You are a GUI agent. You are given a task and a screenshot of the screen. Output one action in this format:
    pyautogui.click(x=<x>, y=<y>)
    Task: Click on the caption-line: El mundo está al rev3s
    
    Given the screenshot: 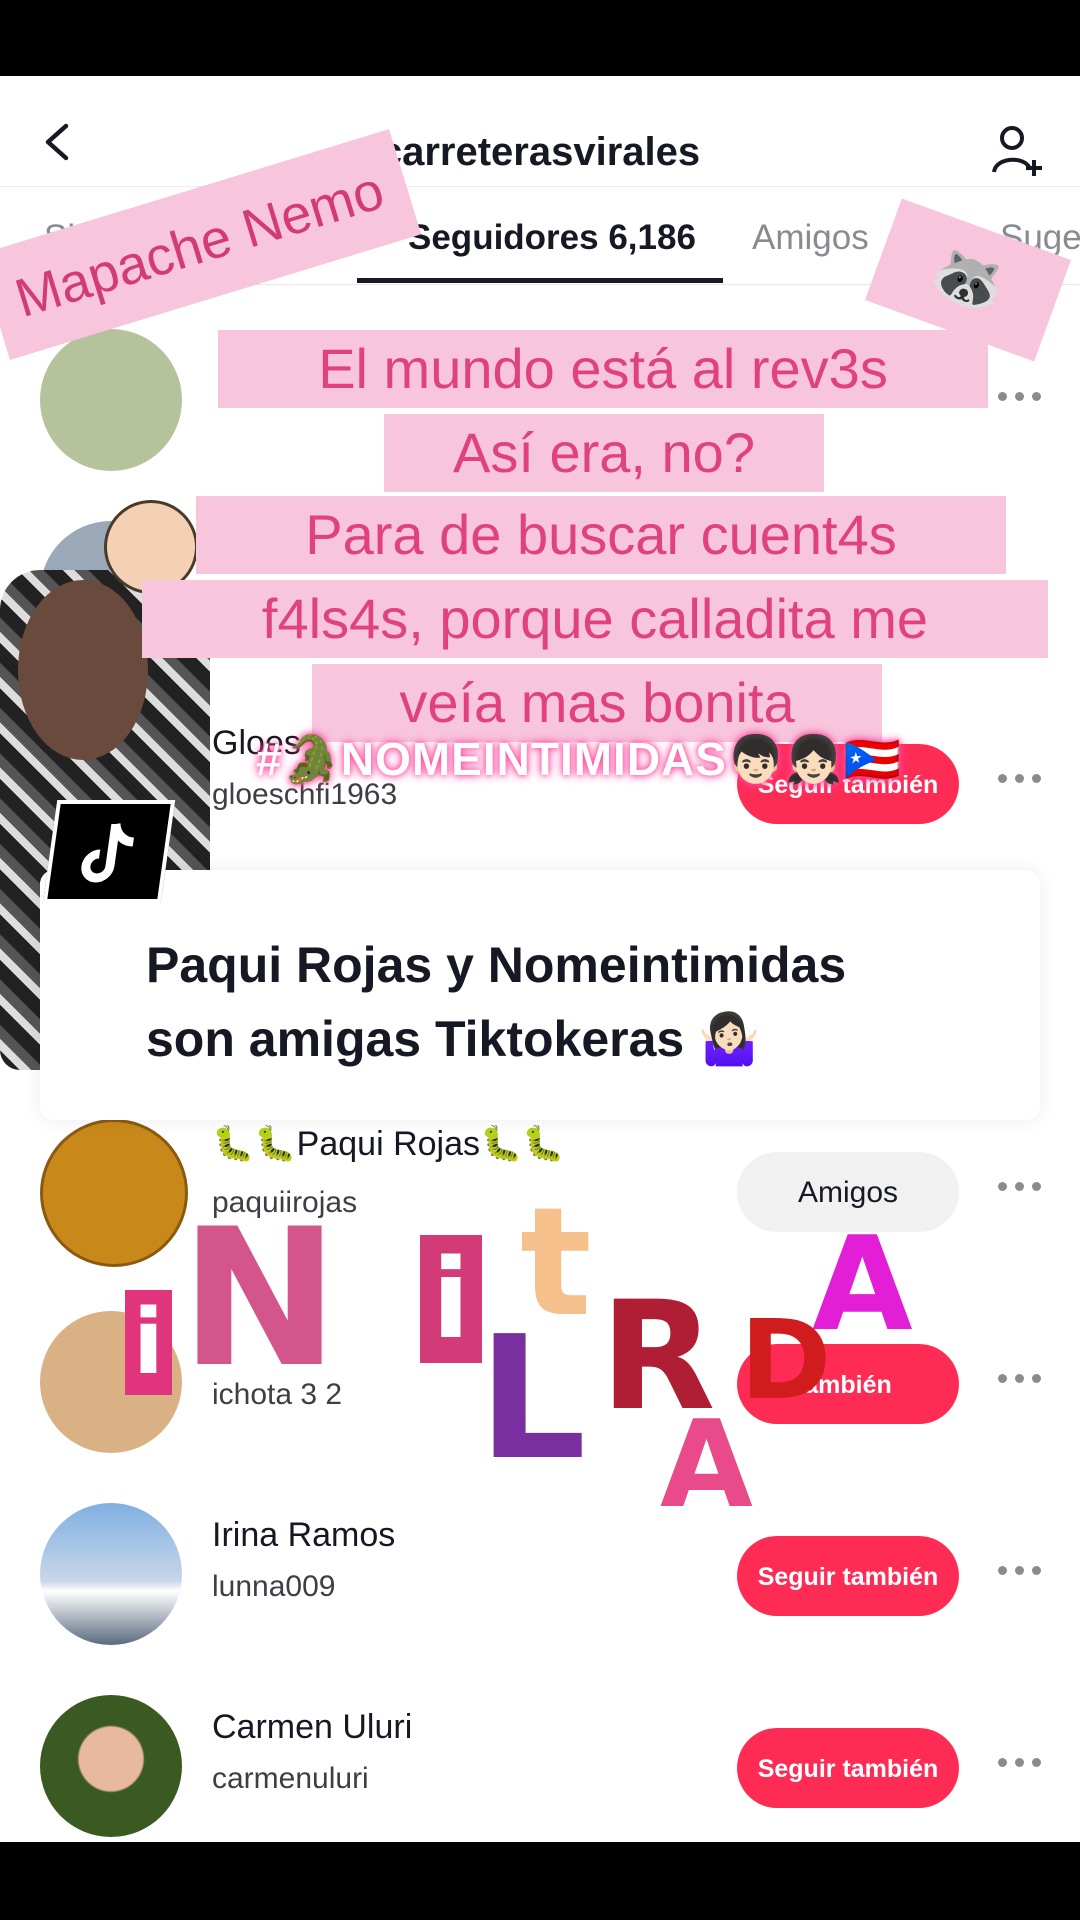 What is the action you would take?
    pyautogui.click(x=603, y=369)
    